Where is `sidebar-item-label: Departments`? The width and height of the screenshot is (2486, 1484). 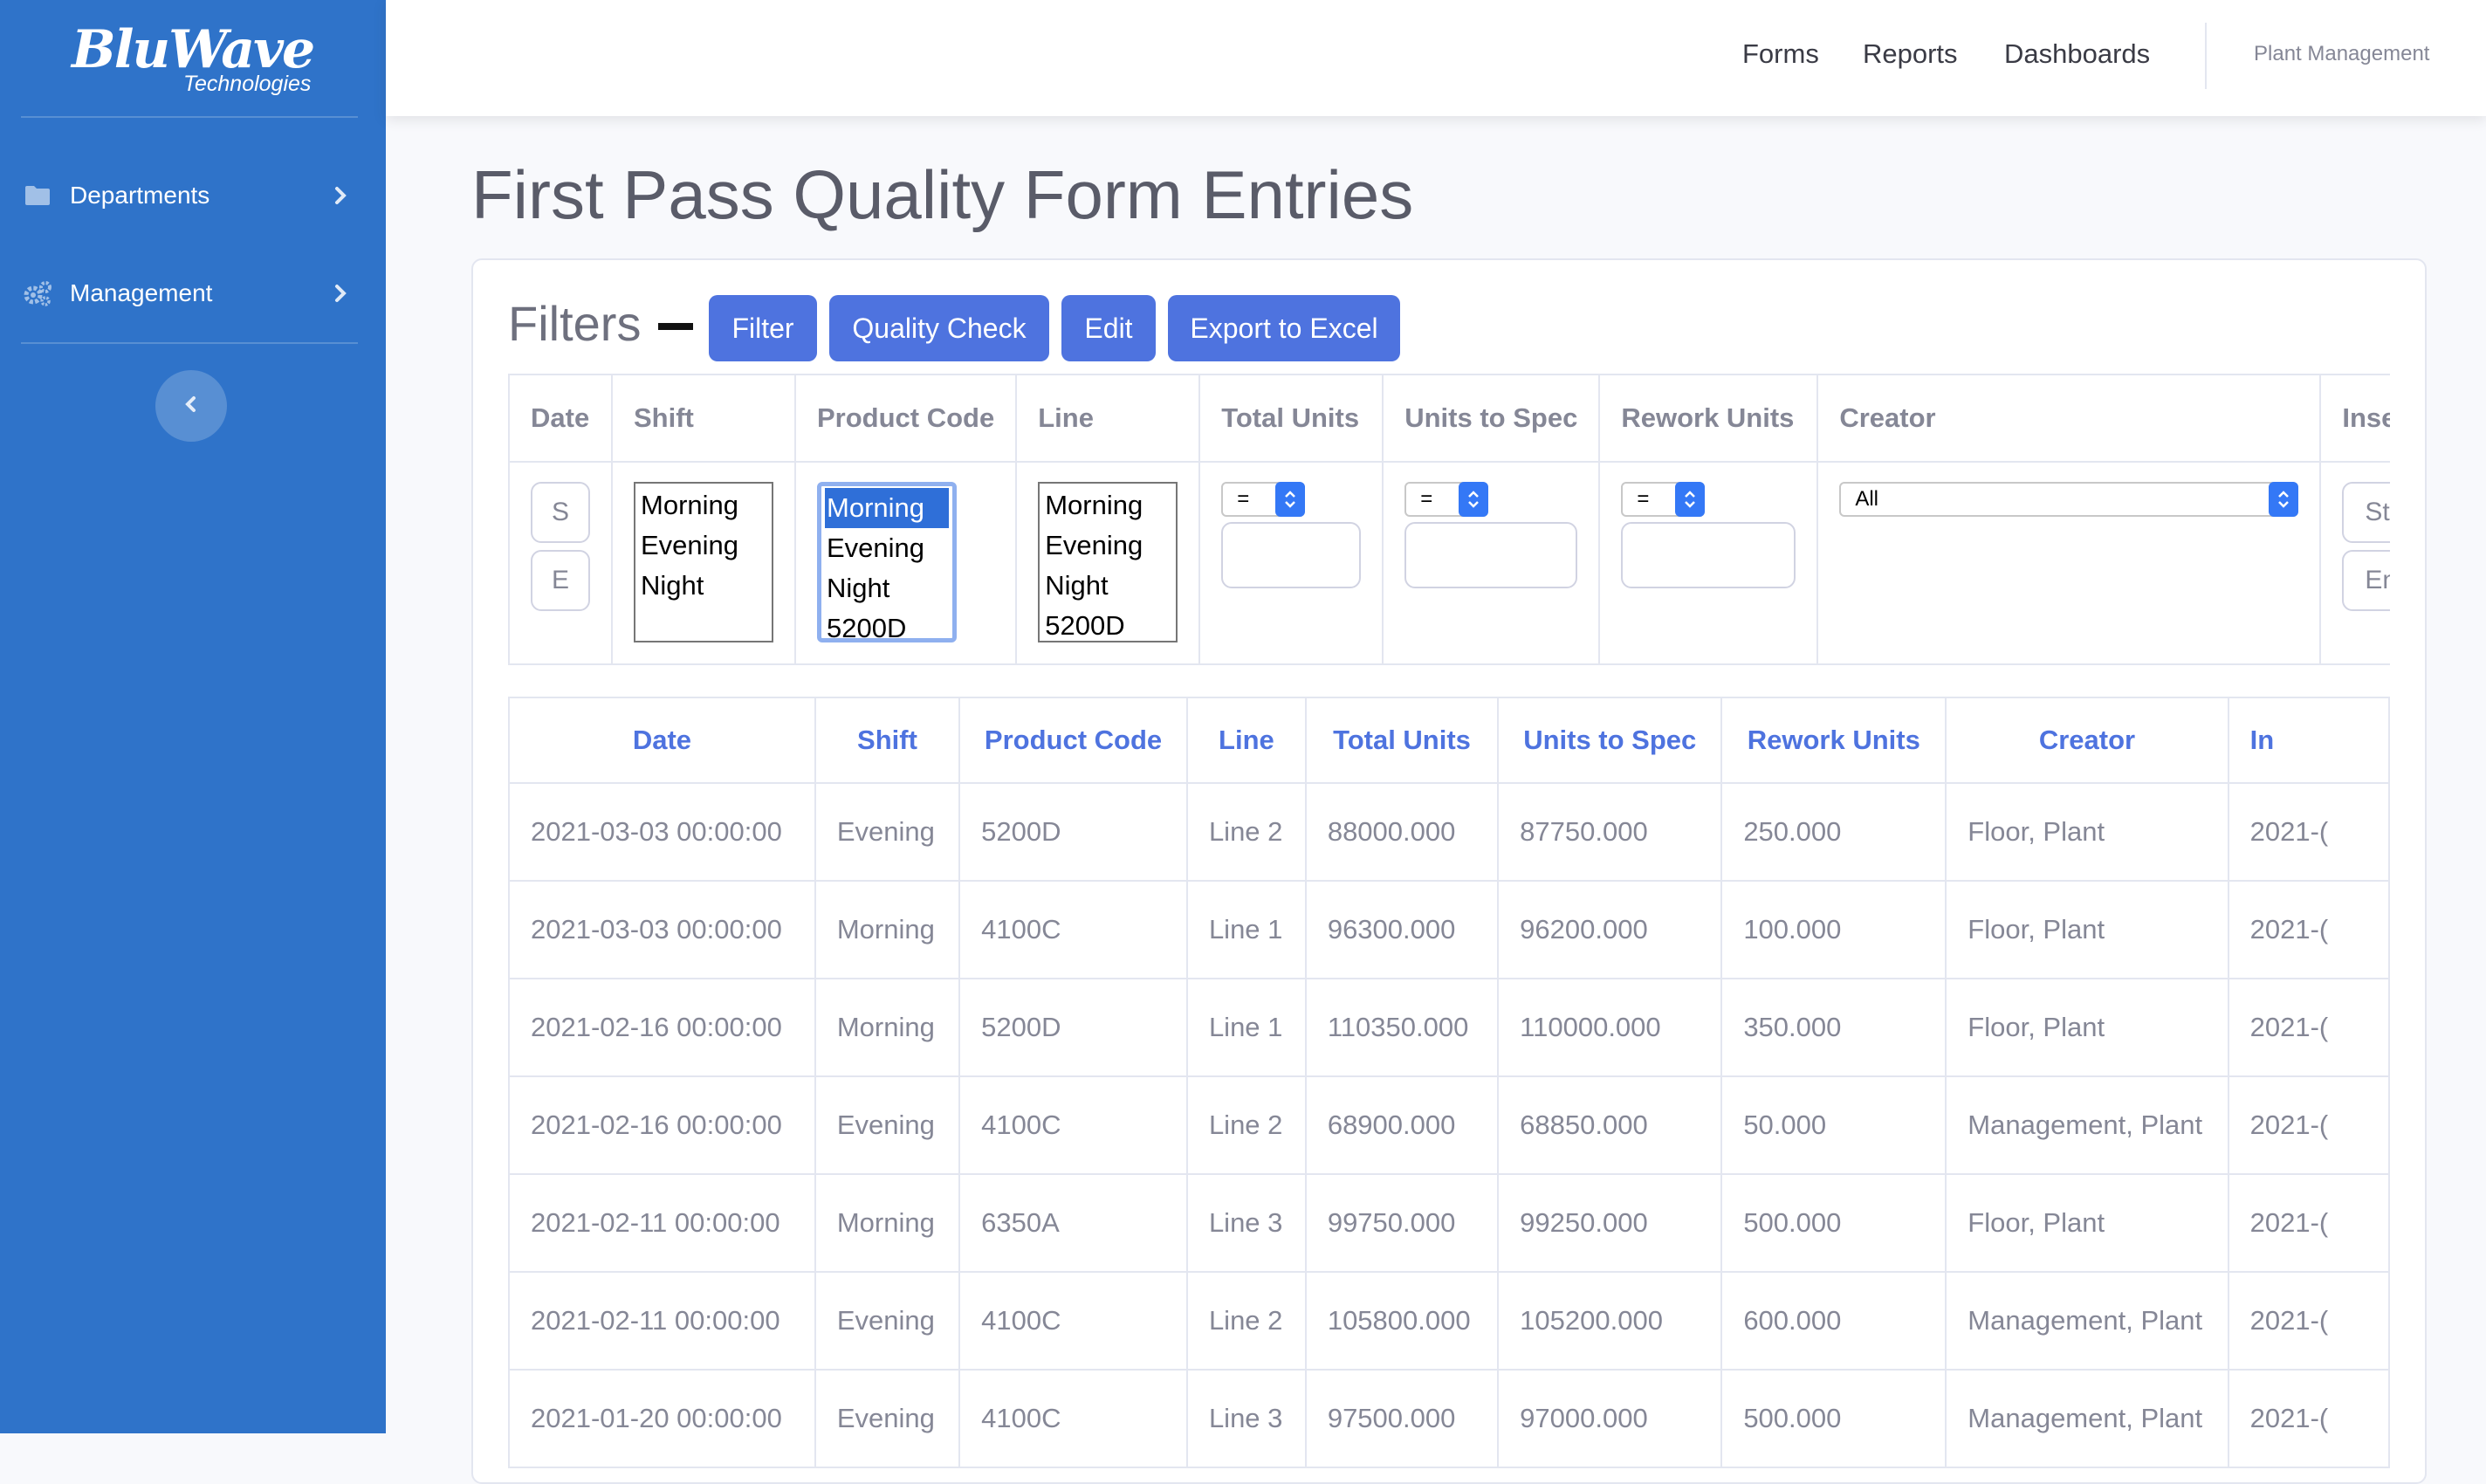
sidebar-item-label: Departments is located at coordinates (140, 196).